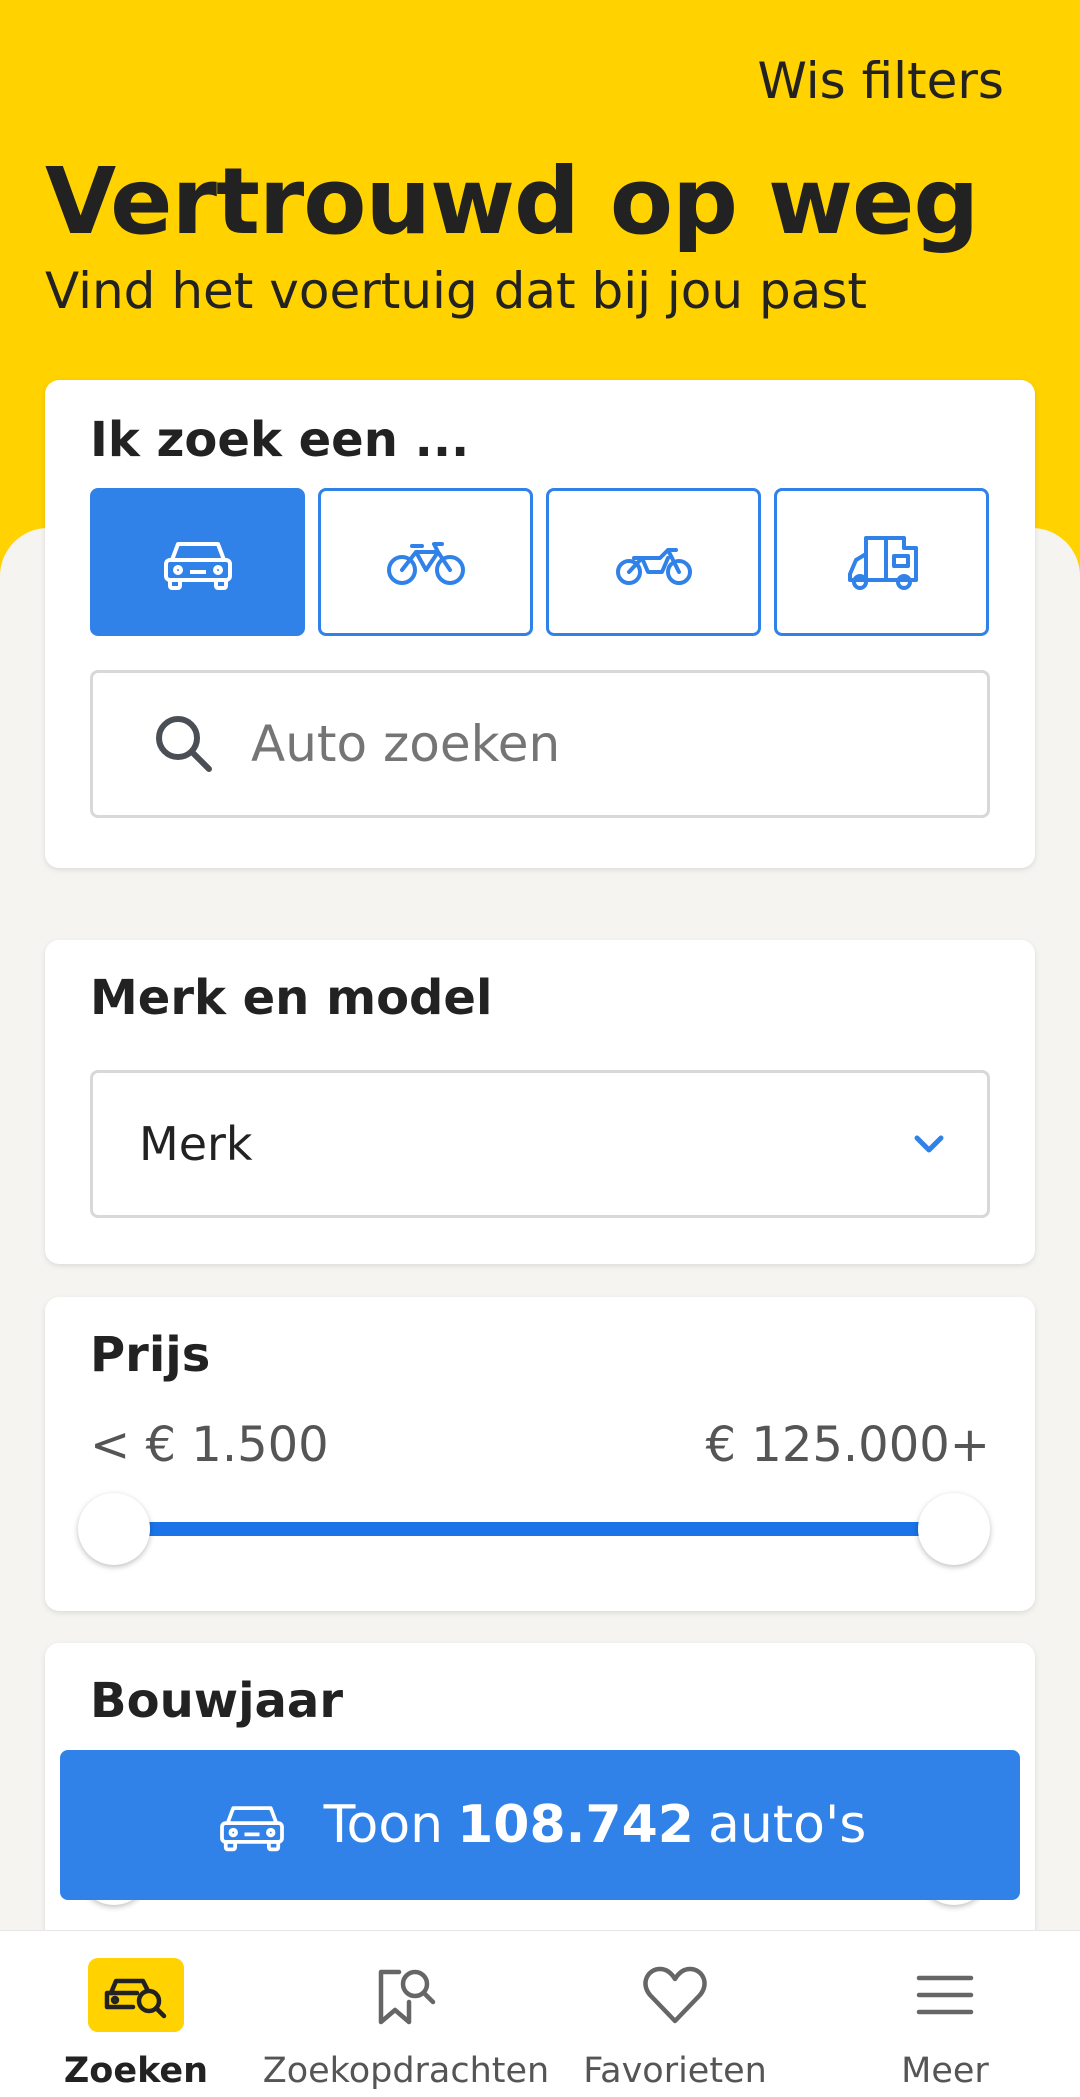 The image size is (1080, 2097). What do you see at coordinates (675, 1995) in the screenshot?
I see `heart-icon` at bounding box center [675, 1995].